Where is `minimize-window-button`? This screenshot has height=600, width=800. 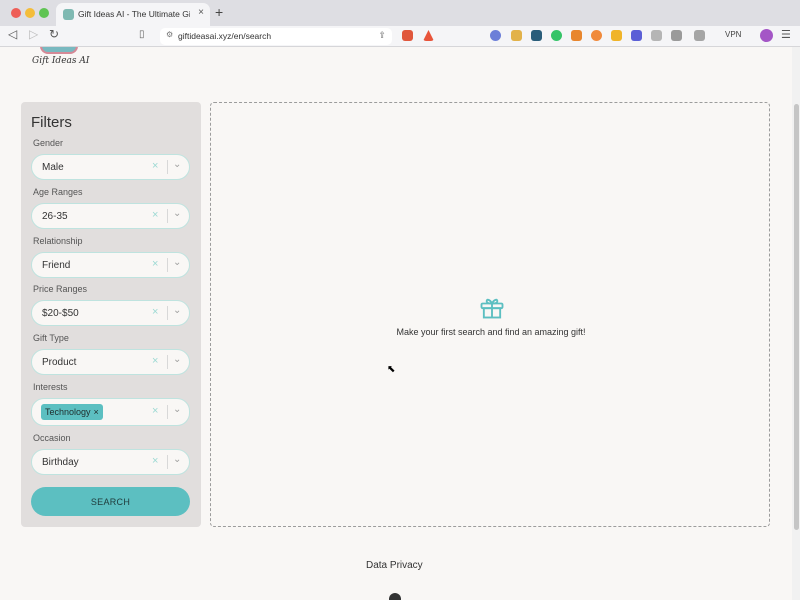
minimize-window-button is located at coordinates (30, 13).